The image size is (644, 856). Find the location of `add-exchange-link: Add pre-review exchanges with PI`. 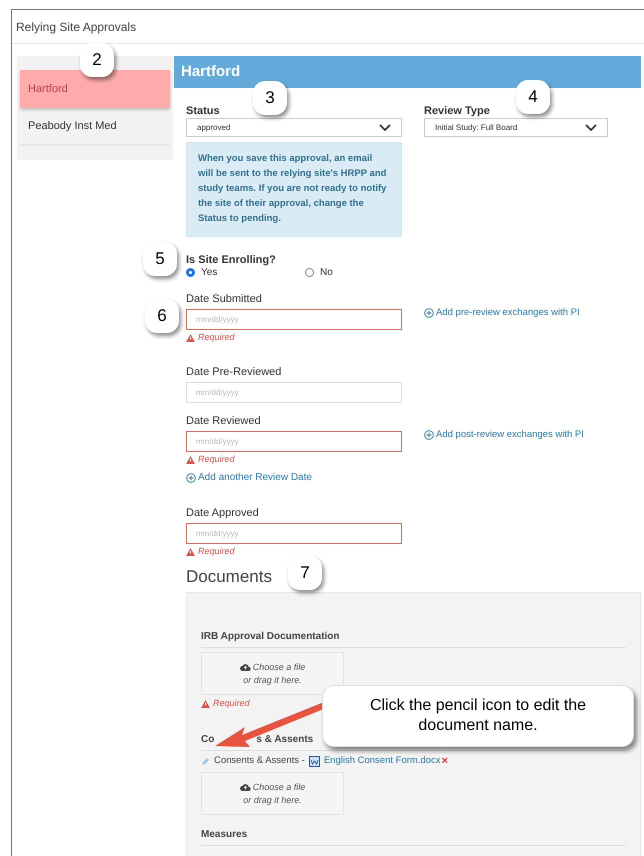

add-exchange-link: Add pre-review exchanges with PI is located at coordinates (502, 313).